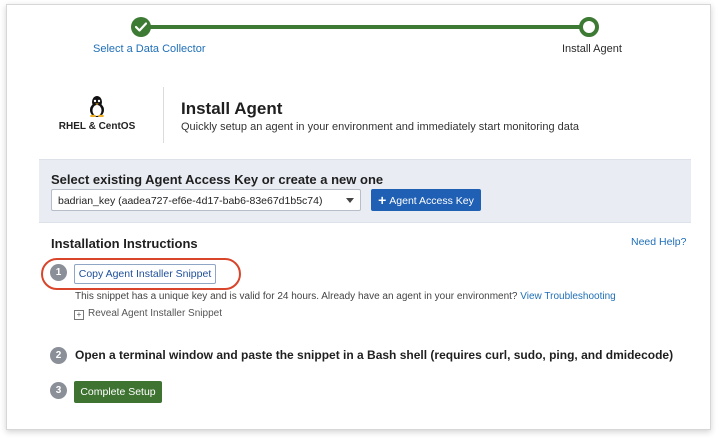 Image resolution: width=720 pixels, height=438 pixels. Describe the element at coordinates (79, 315) in the screenshot. I see `expand-plus-icon: +` at that location.